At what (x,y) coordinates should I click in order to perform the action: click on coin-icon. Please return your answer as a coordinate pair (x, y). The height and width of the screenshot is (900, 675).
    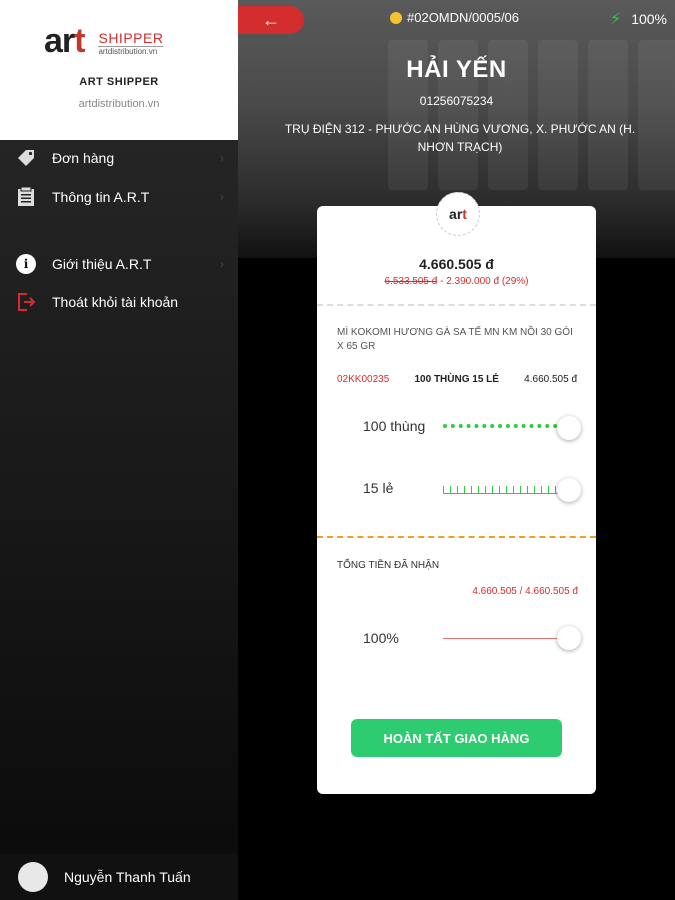
    Looking at the image, I should click on (396, 17).